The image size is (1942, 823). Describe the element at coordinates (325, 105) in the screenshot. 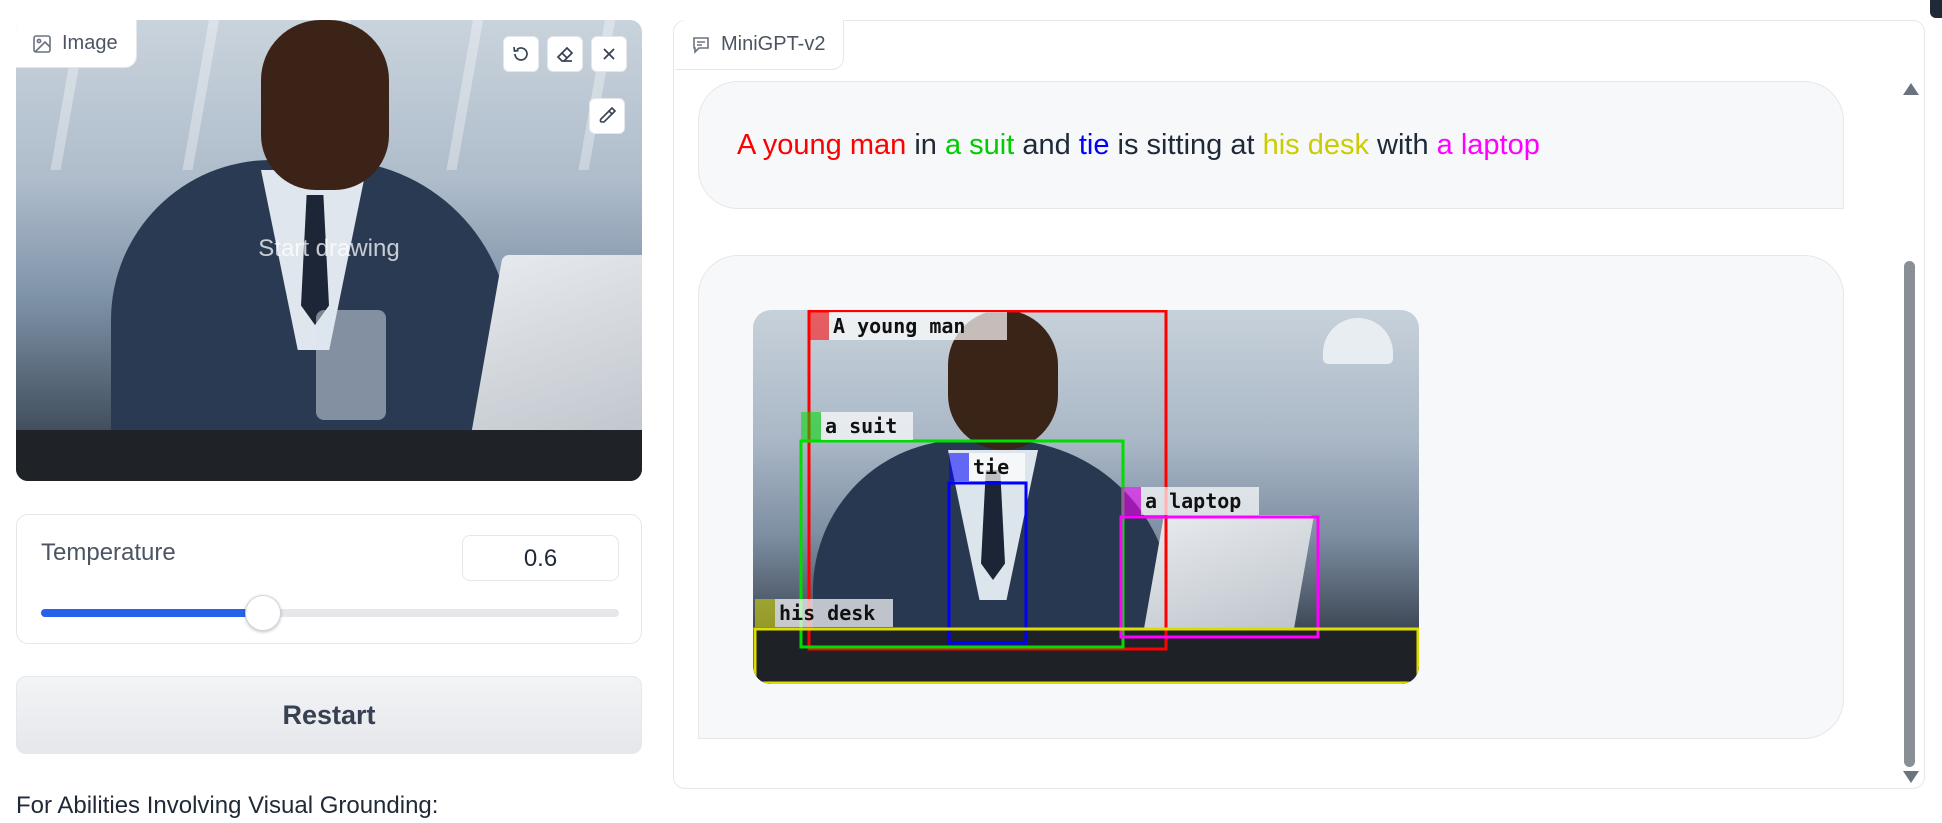

I see `photo-person-head` at that location.